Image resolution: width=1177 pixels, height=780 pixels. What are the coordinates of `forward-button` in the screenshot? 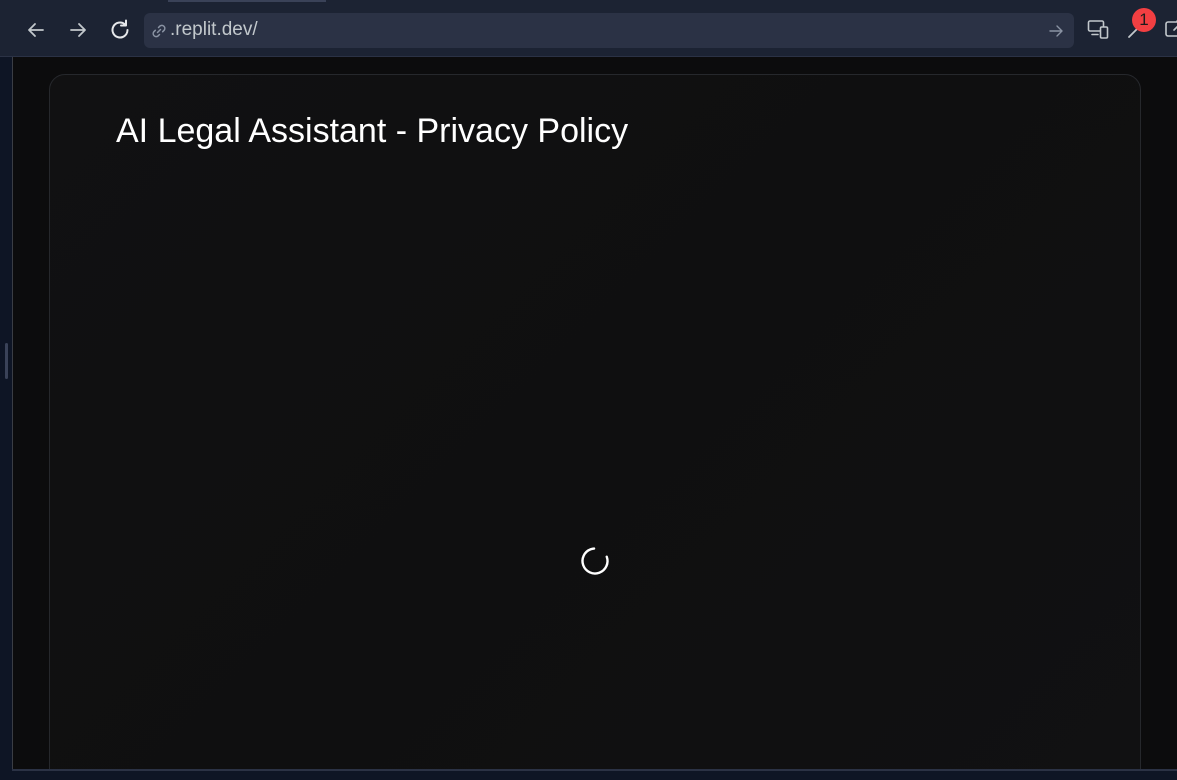 It's located at (78, 30).